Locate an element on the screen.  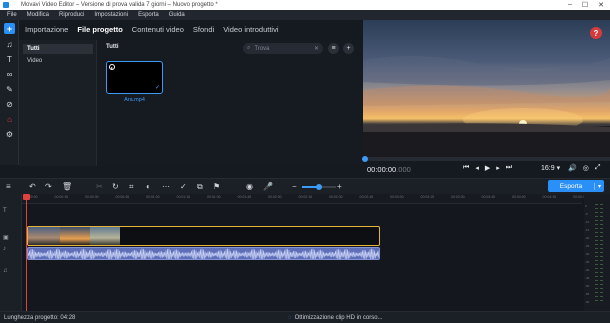
meter-label: -50 is located at coordinates (587, 286).